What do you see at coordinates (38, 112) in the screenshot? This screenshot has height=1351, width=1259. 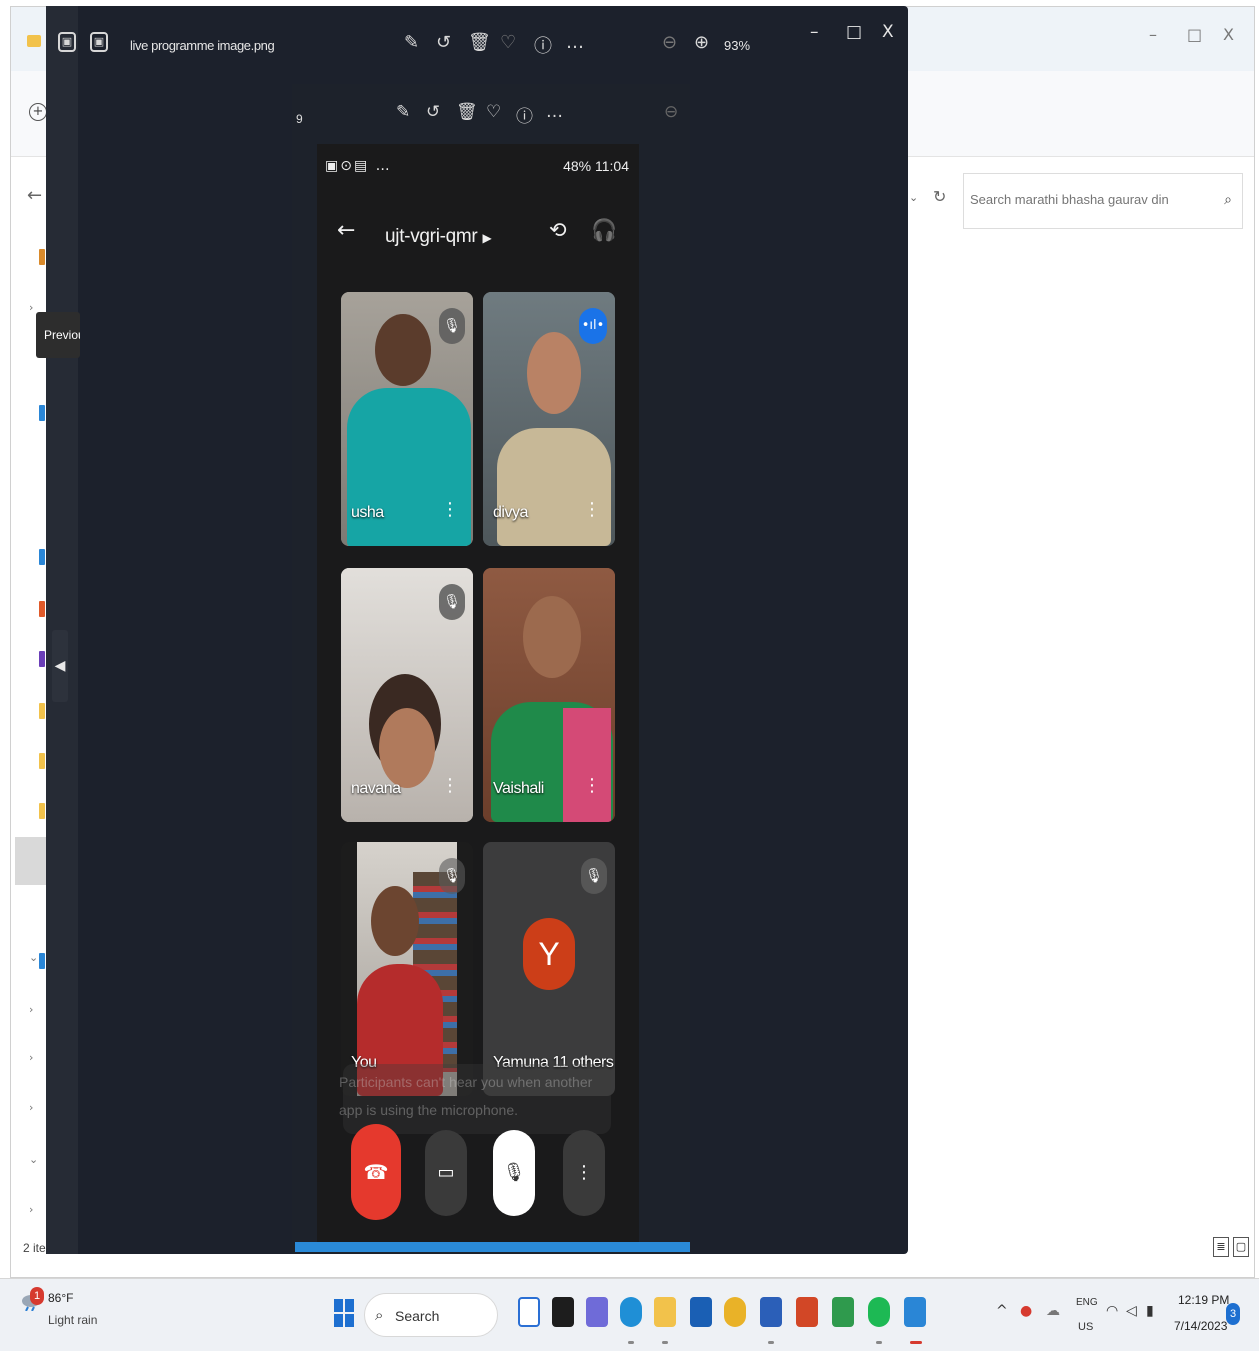 I see `new-item-icon: +` at bounding box center [38, 112].